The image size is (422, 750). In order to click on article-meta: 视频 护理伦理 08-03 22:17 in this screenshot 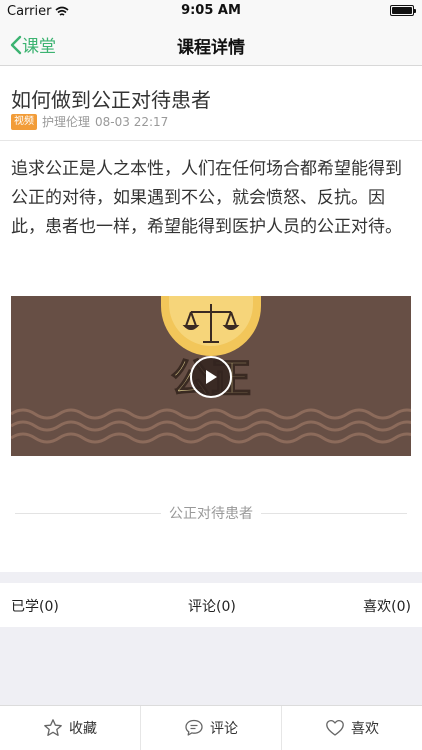, I will do `click(89, 121)`.